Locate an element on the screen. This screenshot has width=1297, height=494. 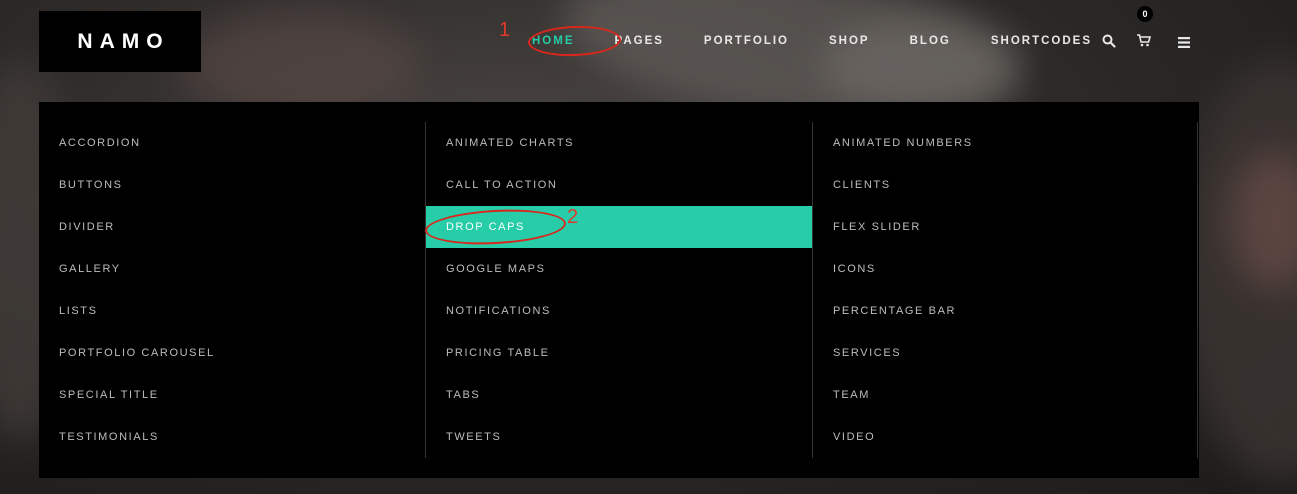
menu-item-icons: ICONS is located at coordinates (1005, 269).